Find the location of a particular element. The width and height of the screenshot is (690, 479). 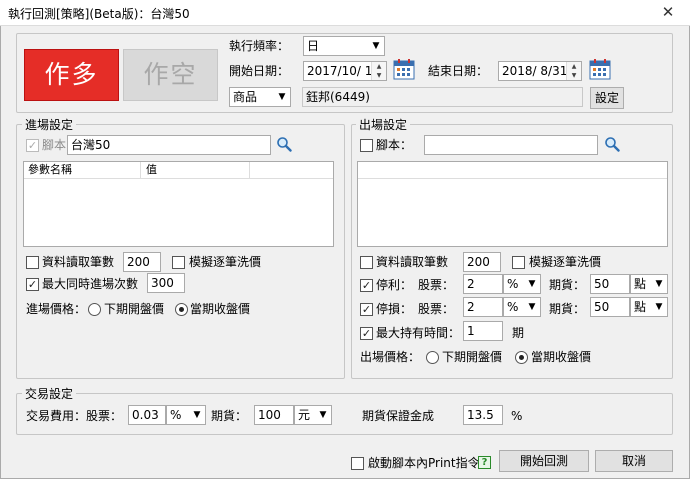

title-bar: 執行回測[策略](Beta版)：台灣50 ✕ is located at coordinates (345, 13).